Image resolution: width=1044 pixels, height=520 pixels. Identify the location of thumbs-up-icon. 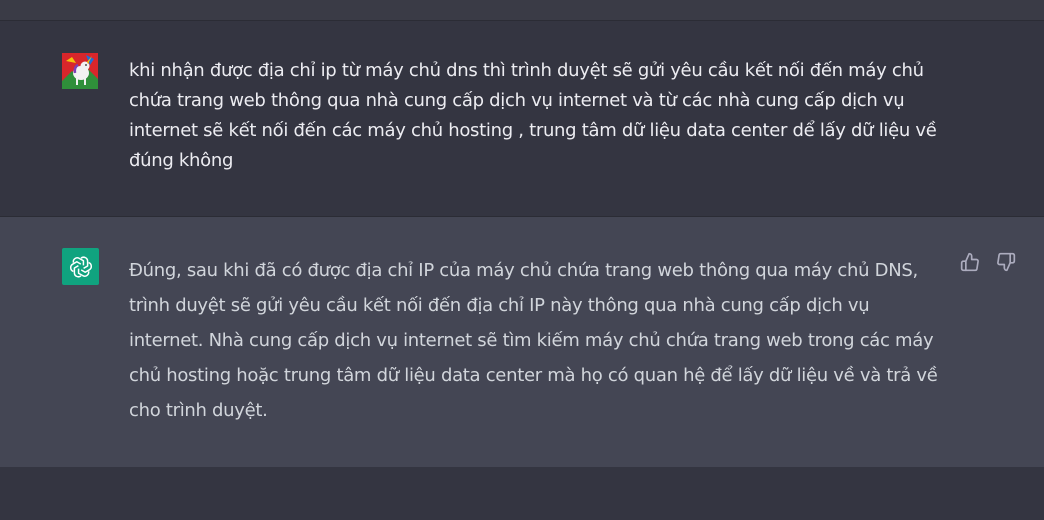
(970, 262).